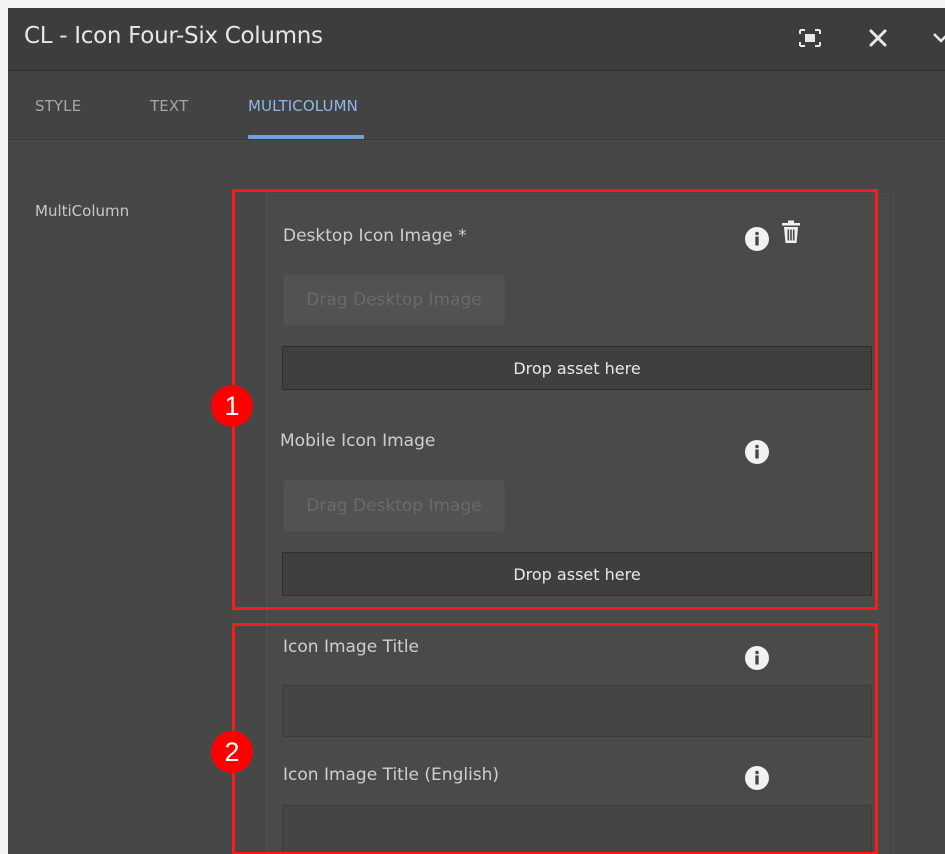 The width and height of the screenshot is (945, 854). Describe the element at coordinates (476, 105) in the screenshot. I see `tab-bar: STYLE TEXT MULTICOLUMN` at that location.